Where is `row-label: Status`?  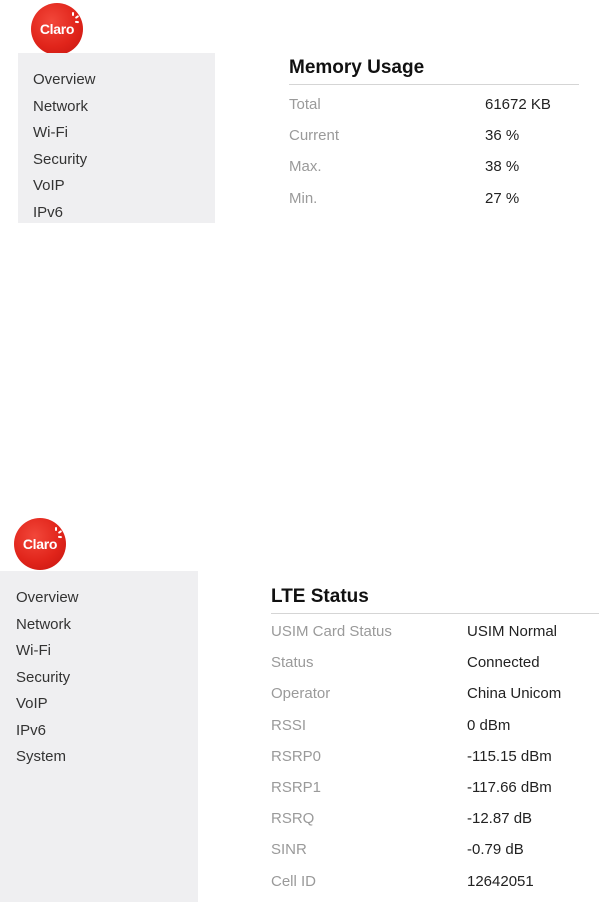
row-label: Status is located at coordinates (292, 663).